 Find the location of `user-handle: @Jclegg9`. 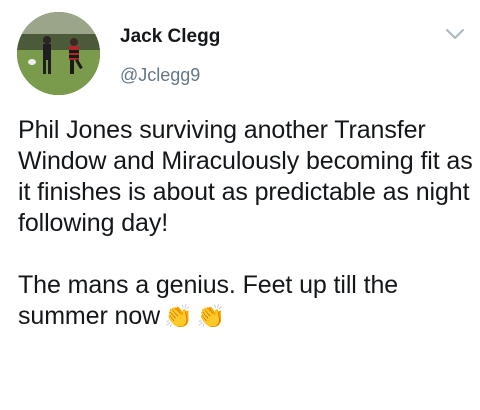

user-handle: @Jclegg9 is located at coordinates (160, 75).